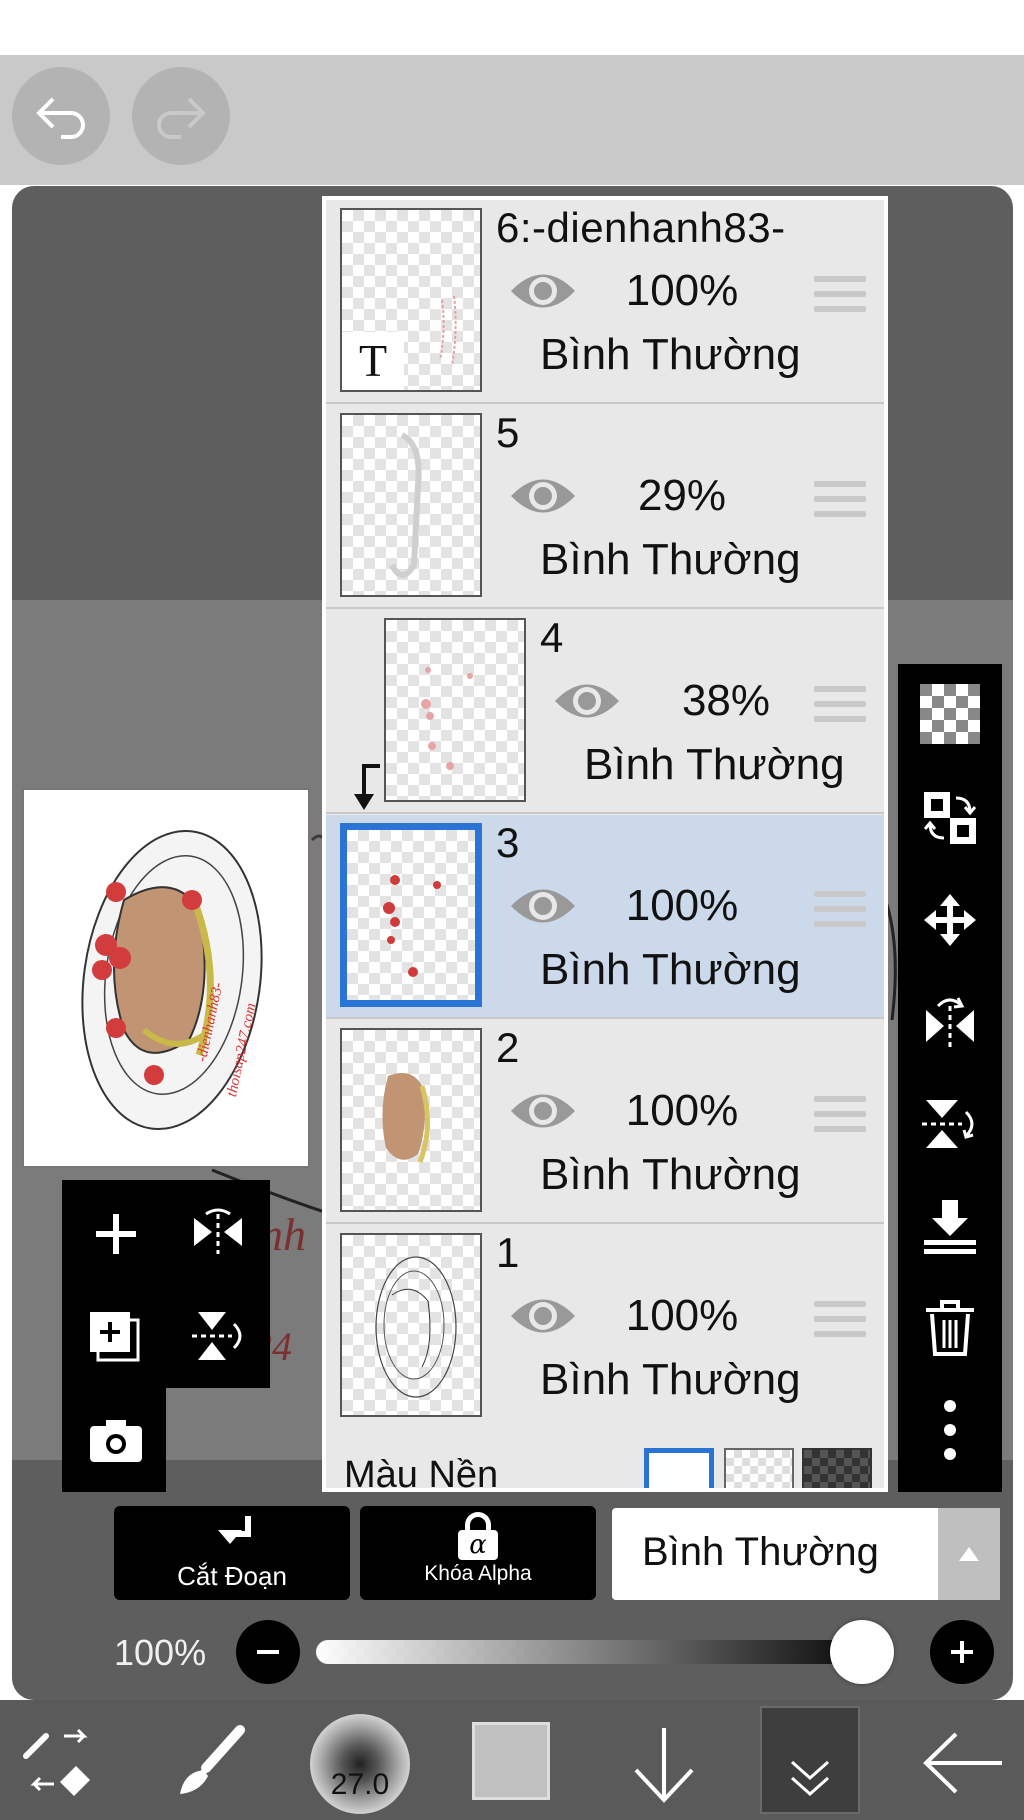 Image resolution: width=1024 pixels, height=1820 pixels. I want to click on blend-dropdown-button, so click(969, 1554).